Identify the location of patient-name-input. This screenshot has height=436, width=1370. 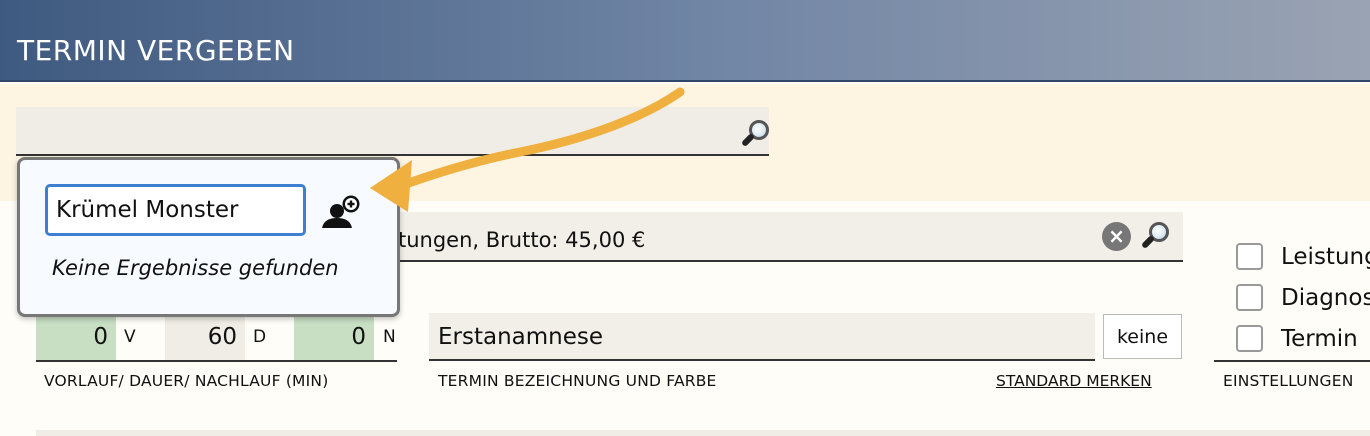
(175, 210).